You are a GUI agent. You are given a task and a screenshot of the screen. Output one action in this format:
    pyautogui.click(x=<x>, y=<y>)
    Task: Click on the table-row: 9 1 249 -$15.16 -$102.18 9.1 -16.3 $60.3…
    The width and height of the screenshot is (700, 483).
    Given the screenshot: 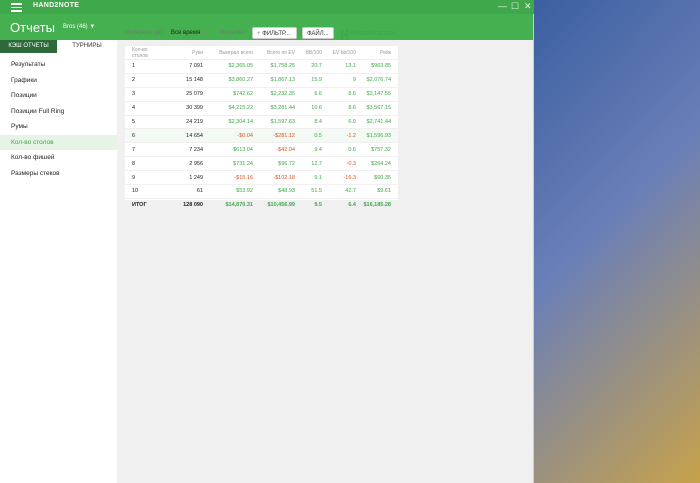 What is the action you would take?
    pyautogui.click(x=261, y=177)
    